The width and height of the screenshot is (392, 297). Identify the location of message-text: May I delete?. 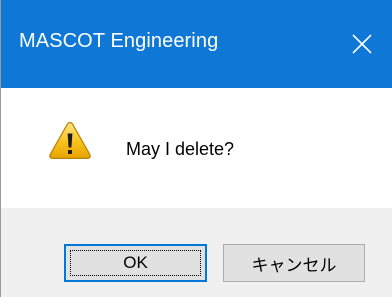
(180, 149).